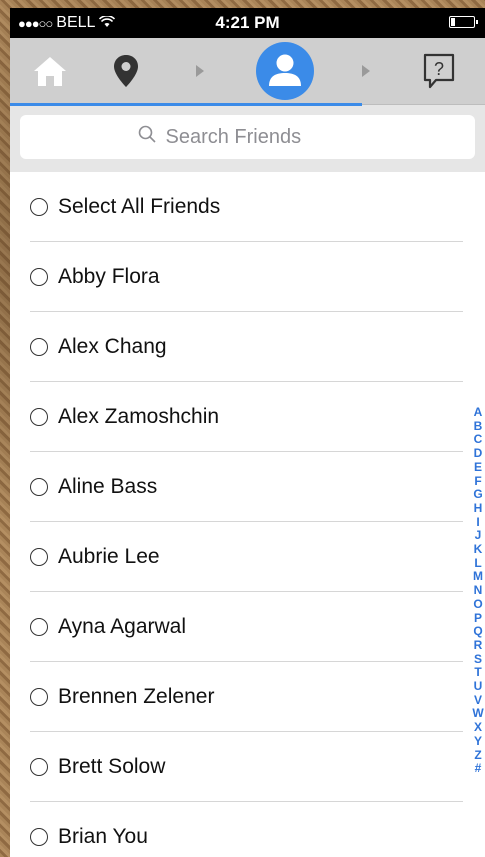 The image size is (485, 857). What do you see at coordinates (478, 700) in the screenshot?
I see `index-letter: V` at bounding box center [478, 700].